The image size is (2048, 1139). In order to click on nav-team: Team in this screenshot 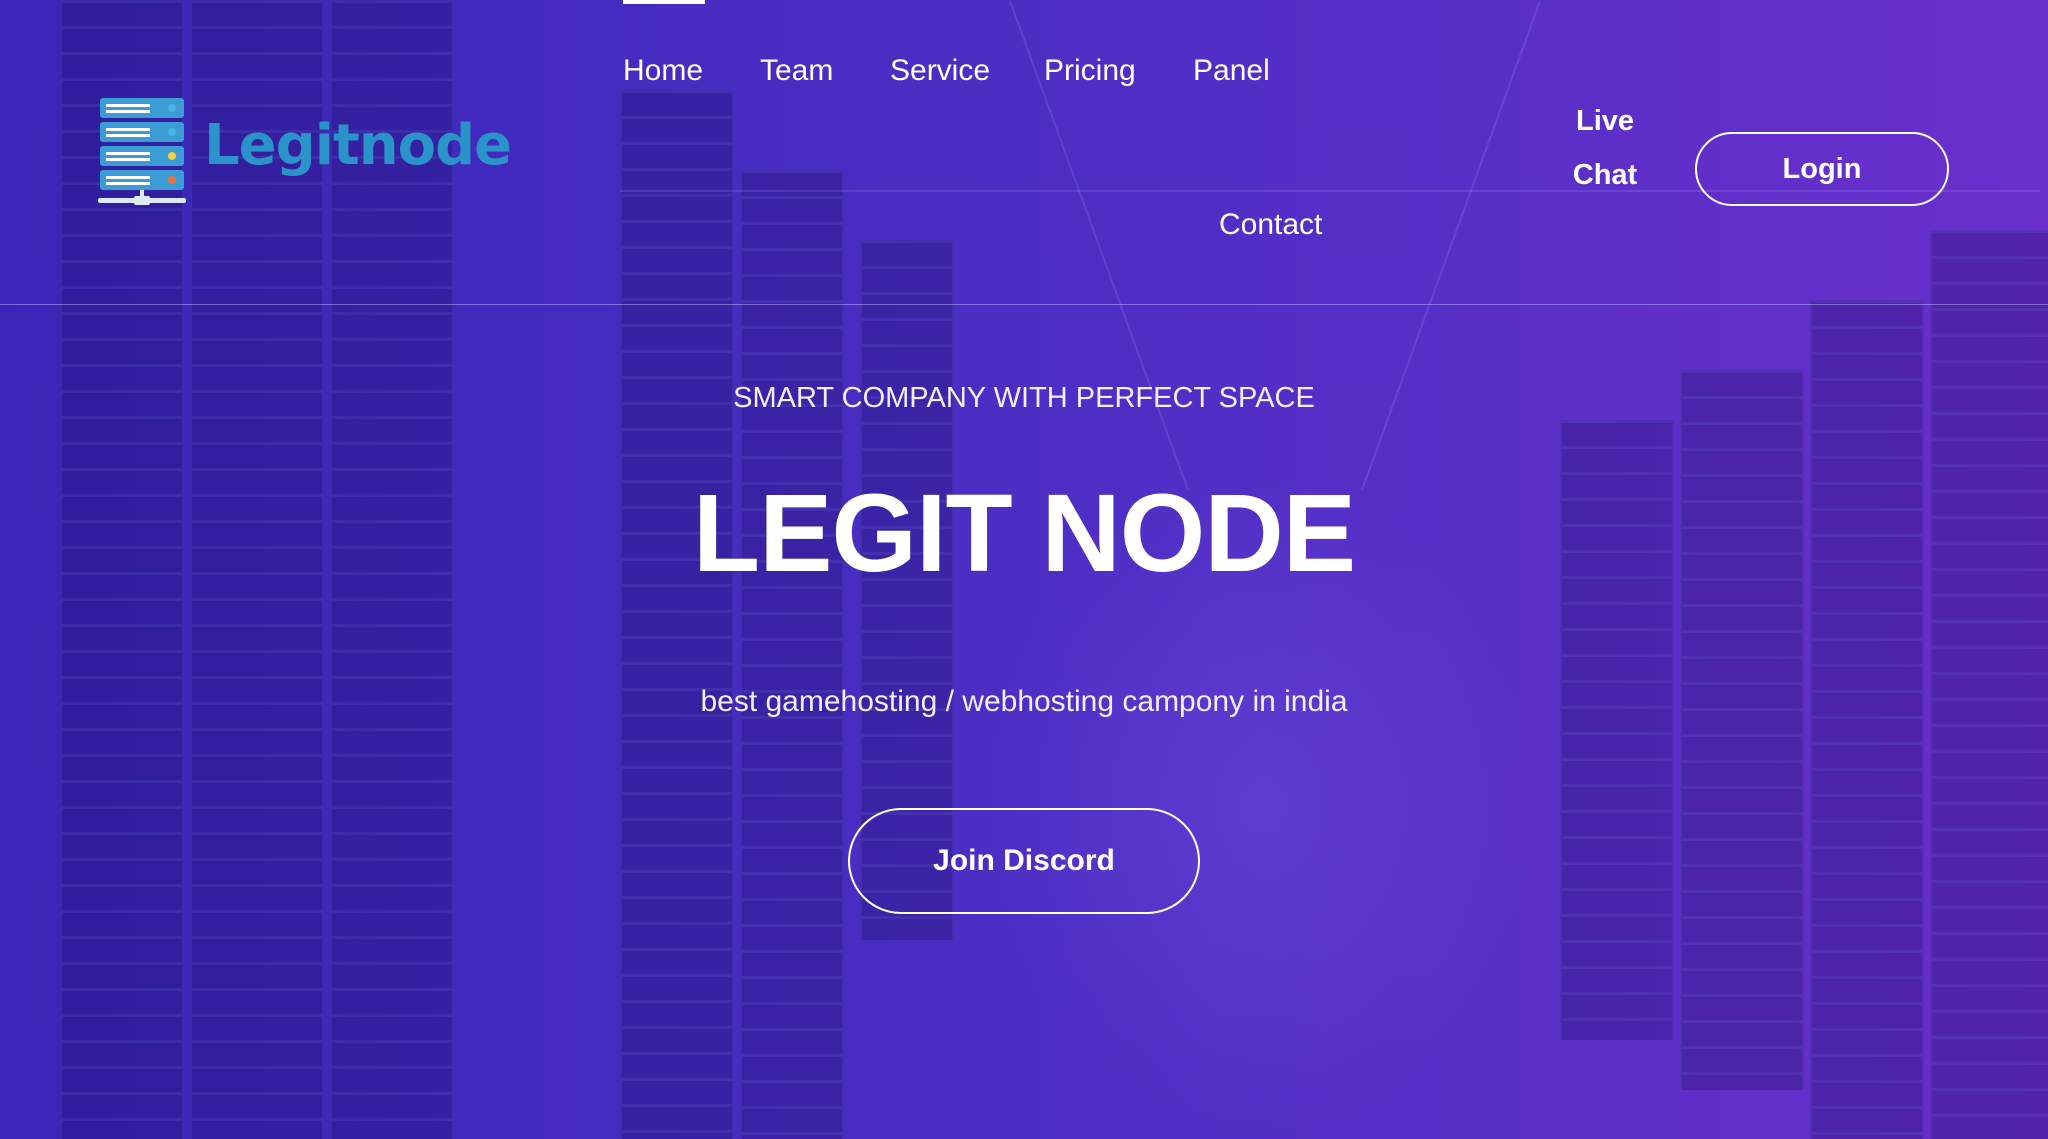, I will do `click(796, 71)`.